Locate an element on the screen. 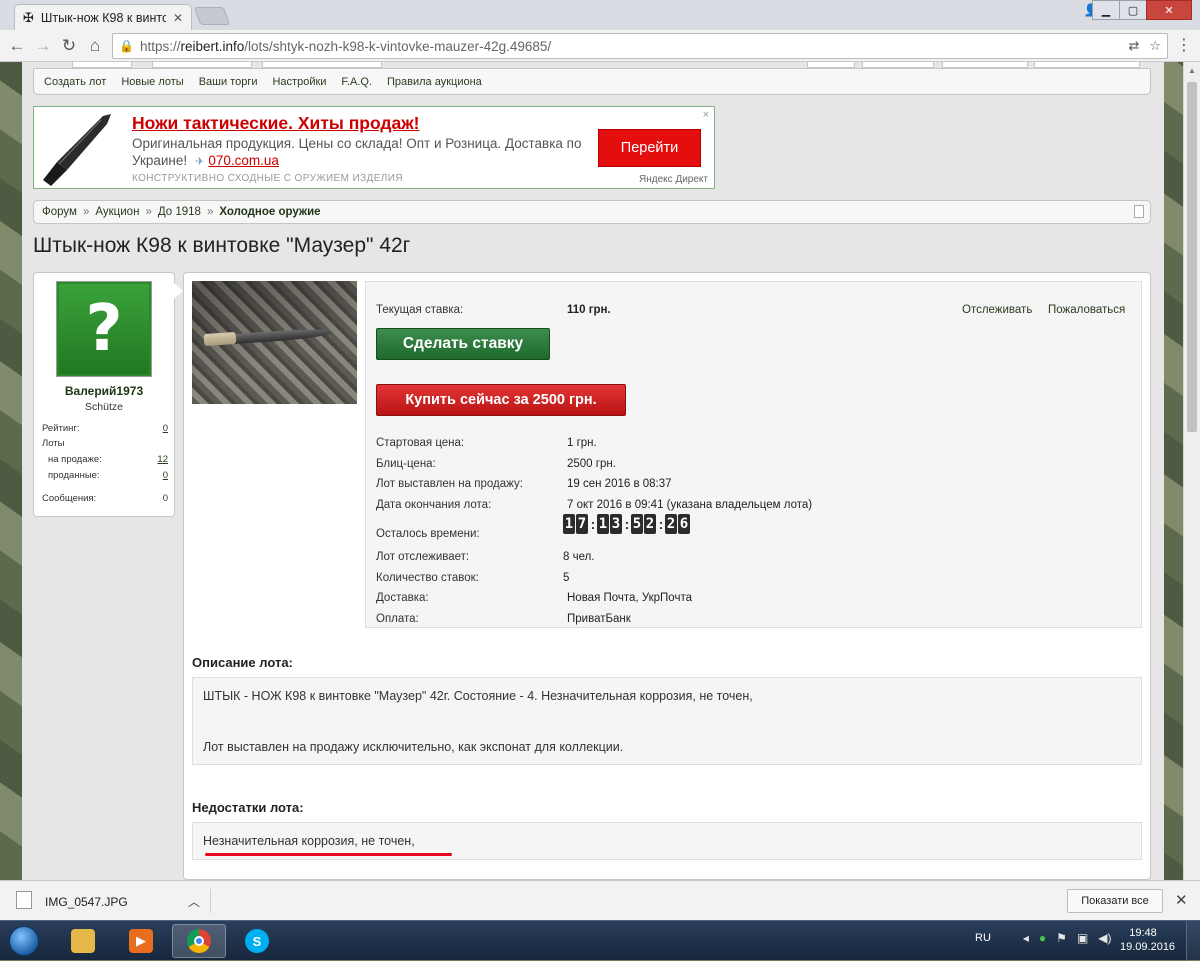 The width and height of the screenshot is (1200, 961). back-icon: ← is located at coordinates (17, 46).